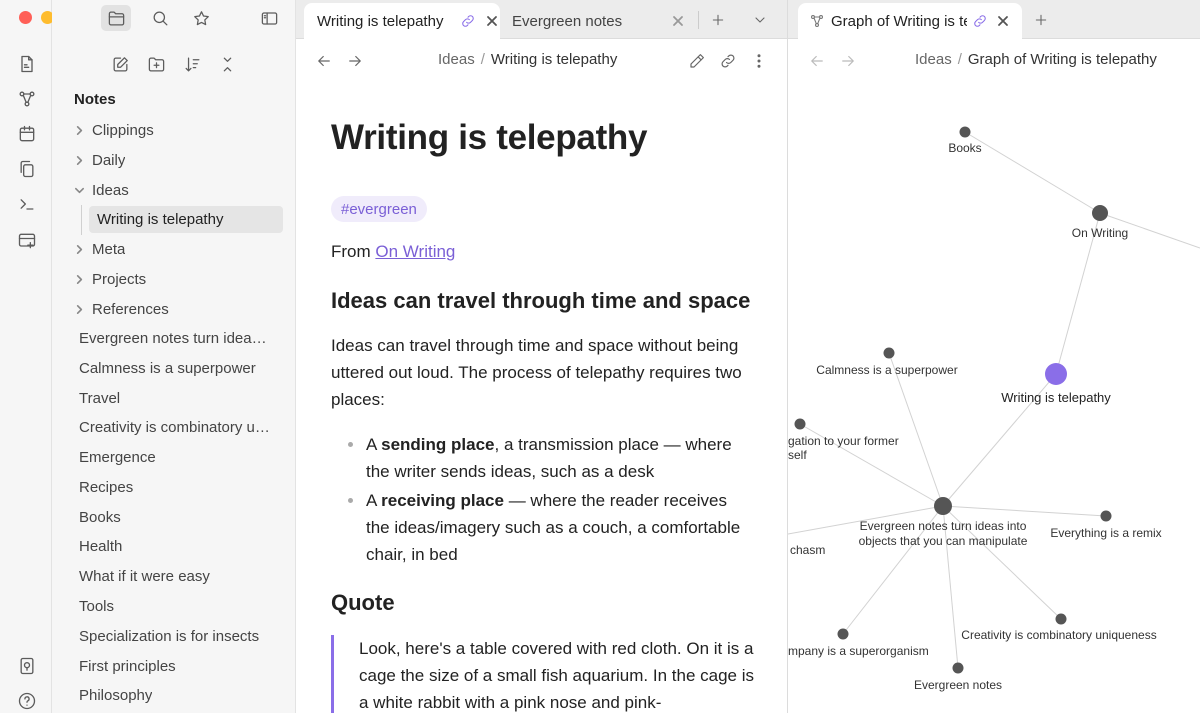  What do you see at coordinates (886, 370) in the screenshot?
I see `graph-node-label: Calmness is a superpower` at bounding box center [886, 370].